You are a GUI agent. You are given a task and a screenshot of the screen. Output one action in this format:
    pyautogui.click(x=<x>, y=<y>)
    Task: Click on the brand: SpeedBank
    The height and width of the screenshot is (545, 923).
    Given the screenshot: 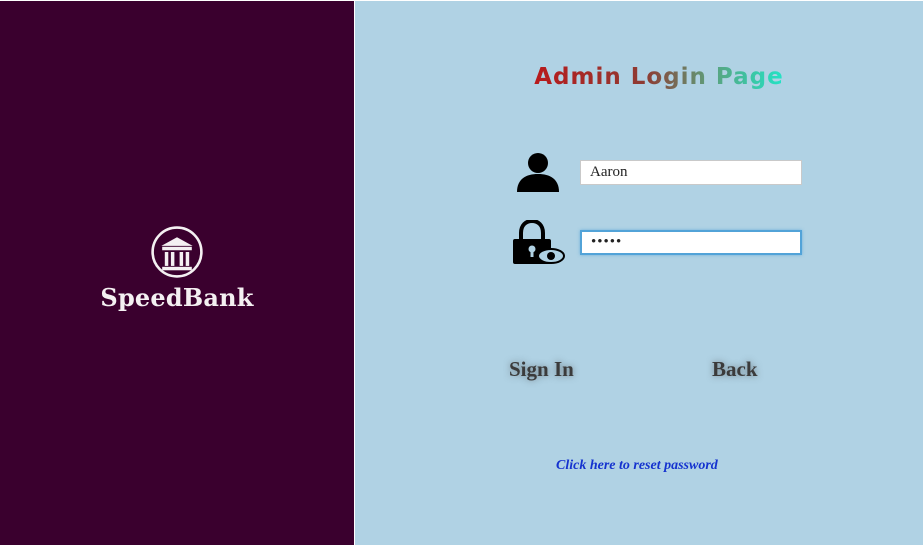 What is the action you would take?
    pyautogui.click(x=177, y=268)
    